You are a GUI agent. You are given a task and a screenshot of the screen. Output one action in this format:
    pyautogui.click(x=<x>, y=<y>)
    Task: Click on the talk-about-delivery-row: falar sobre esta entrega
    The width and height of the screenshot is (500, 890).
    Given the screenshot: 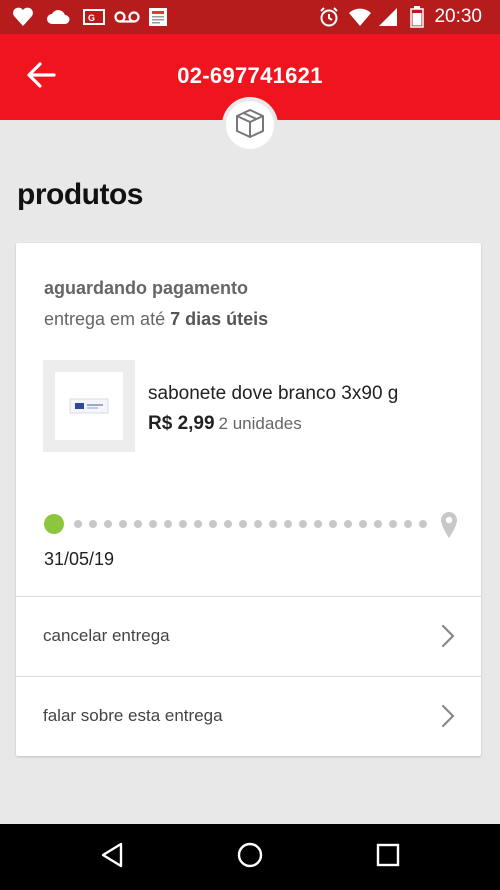 What is the action you would take?
    pyautogui.click(x=248, y=716)
    